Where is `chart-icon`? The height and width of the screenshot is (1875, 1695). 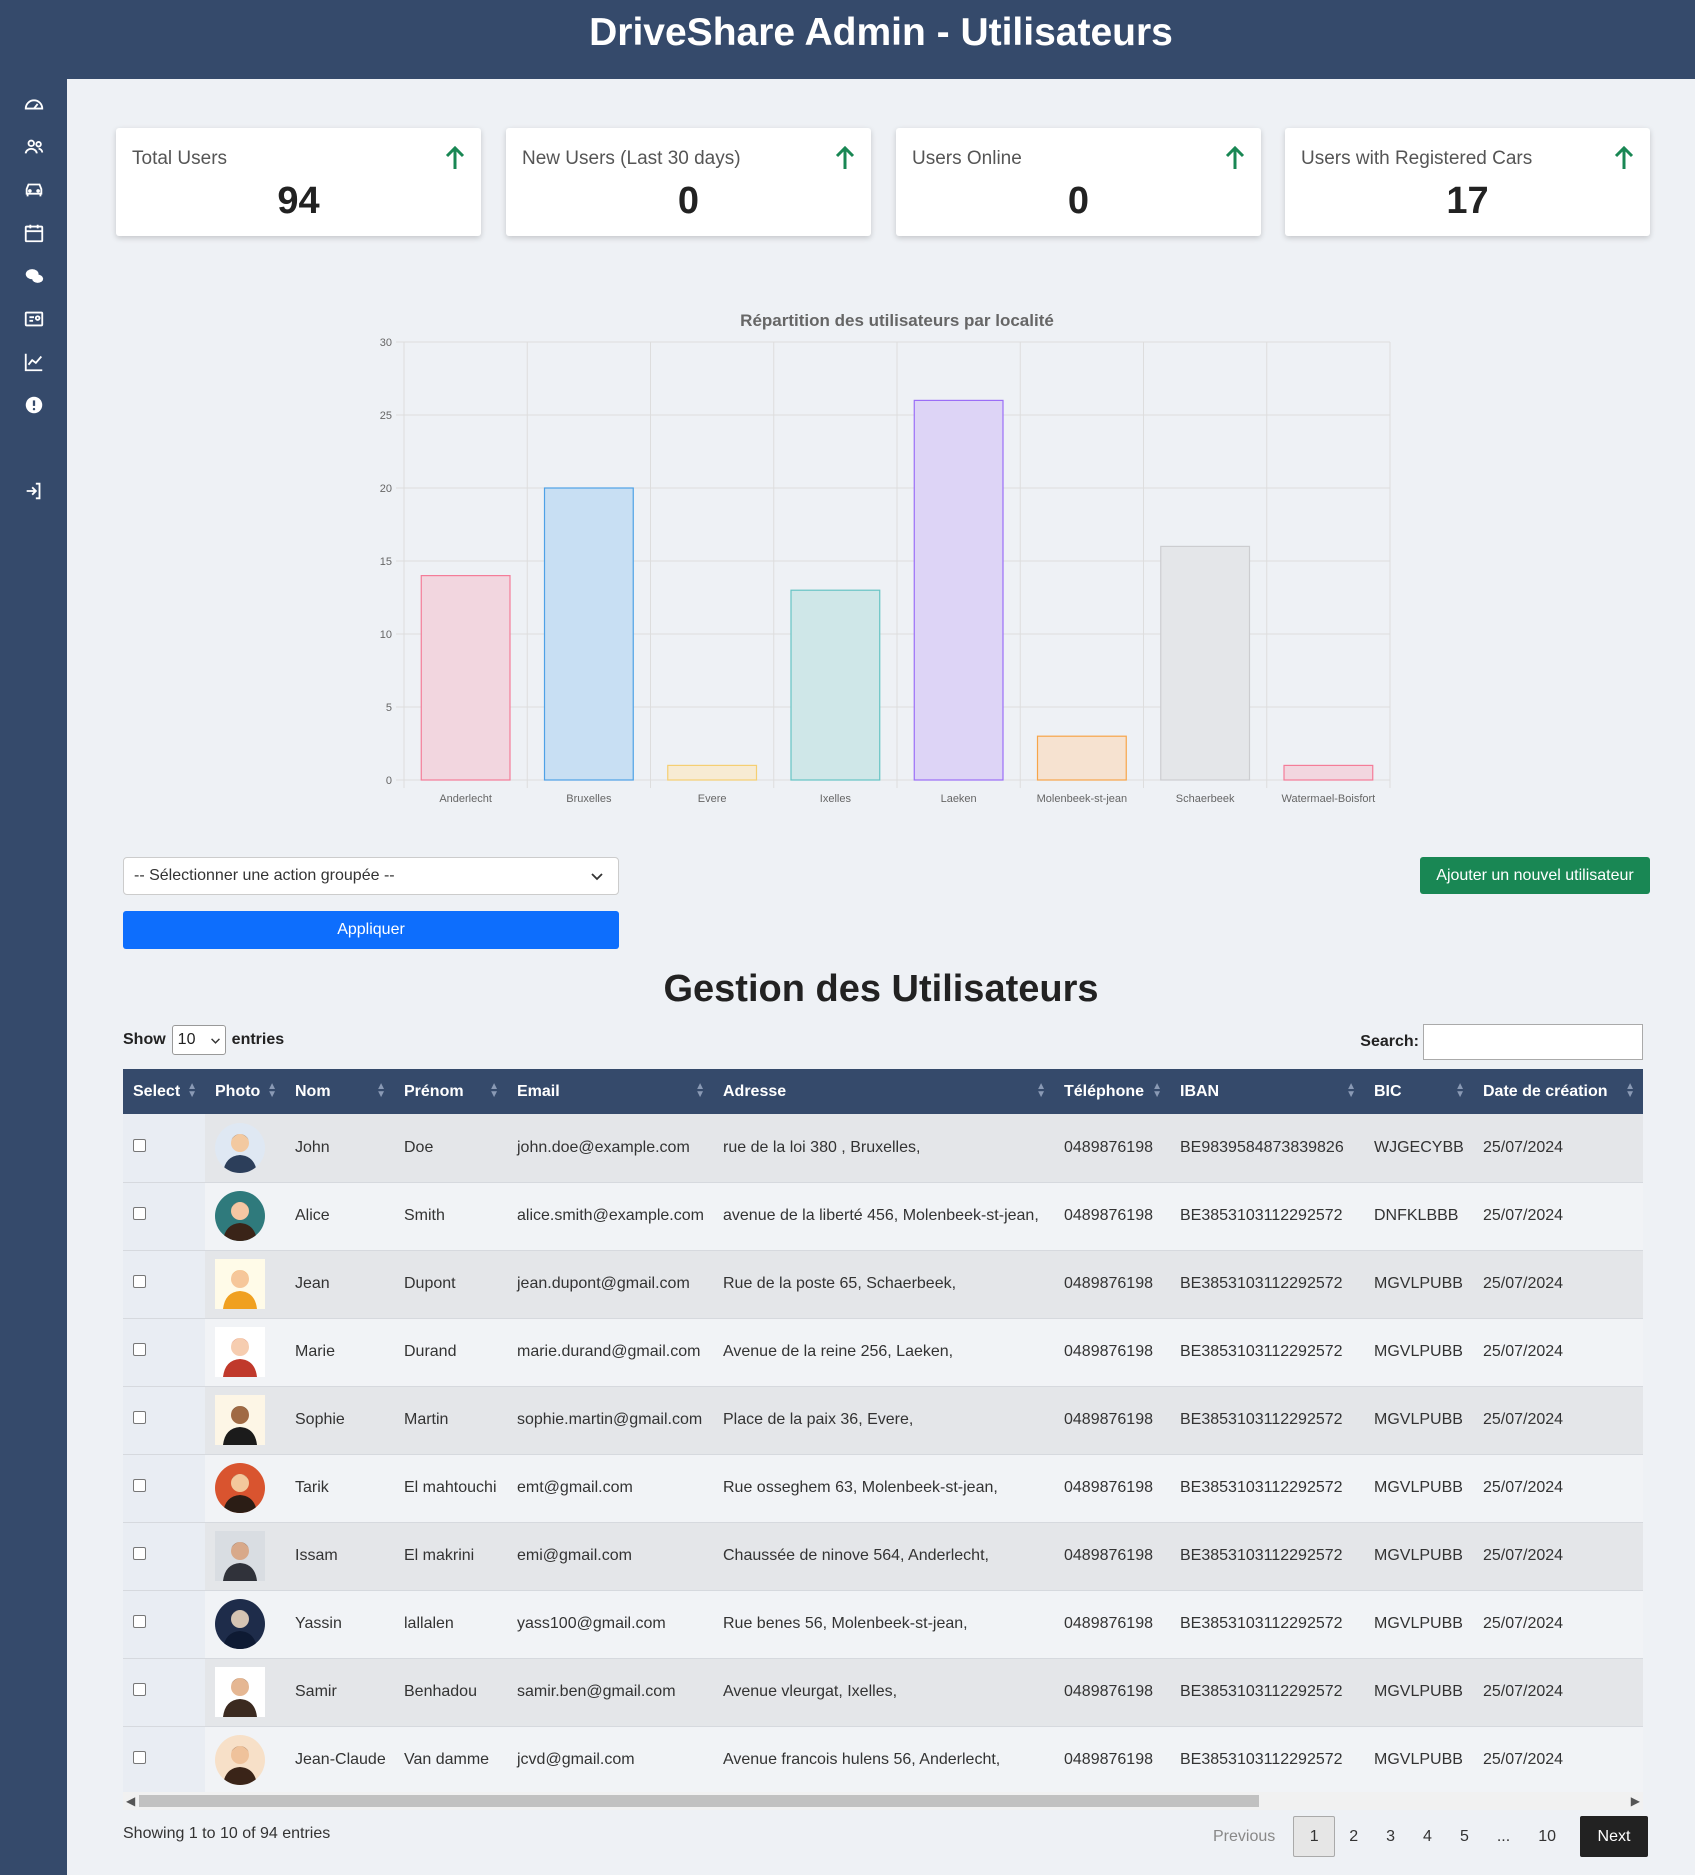
chart-icon is located at coordinates (34, 362).